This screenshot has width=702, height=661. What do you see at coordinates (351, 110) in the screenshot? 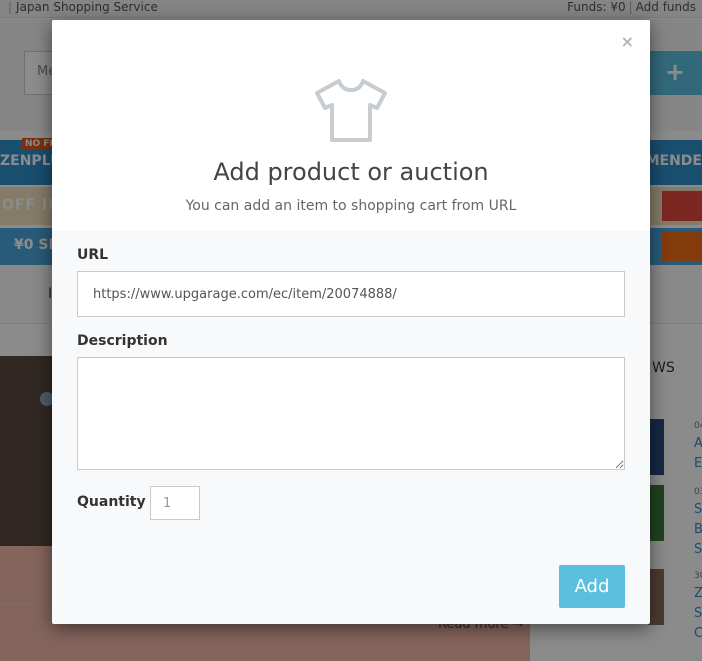
I see `t-shirt-icon` at bounding box center [351, 110].